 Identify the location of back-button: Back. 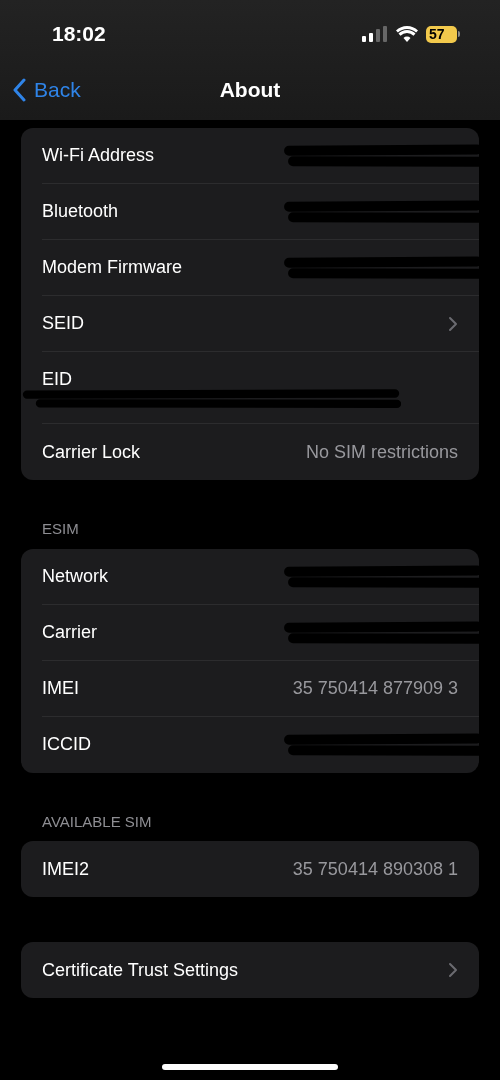
(40, 90).